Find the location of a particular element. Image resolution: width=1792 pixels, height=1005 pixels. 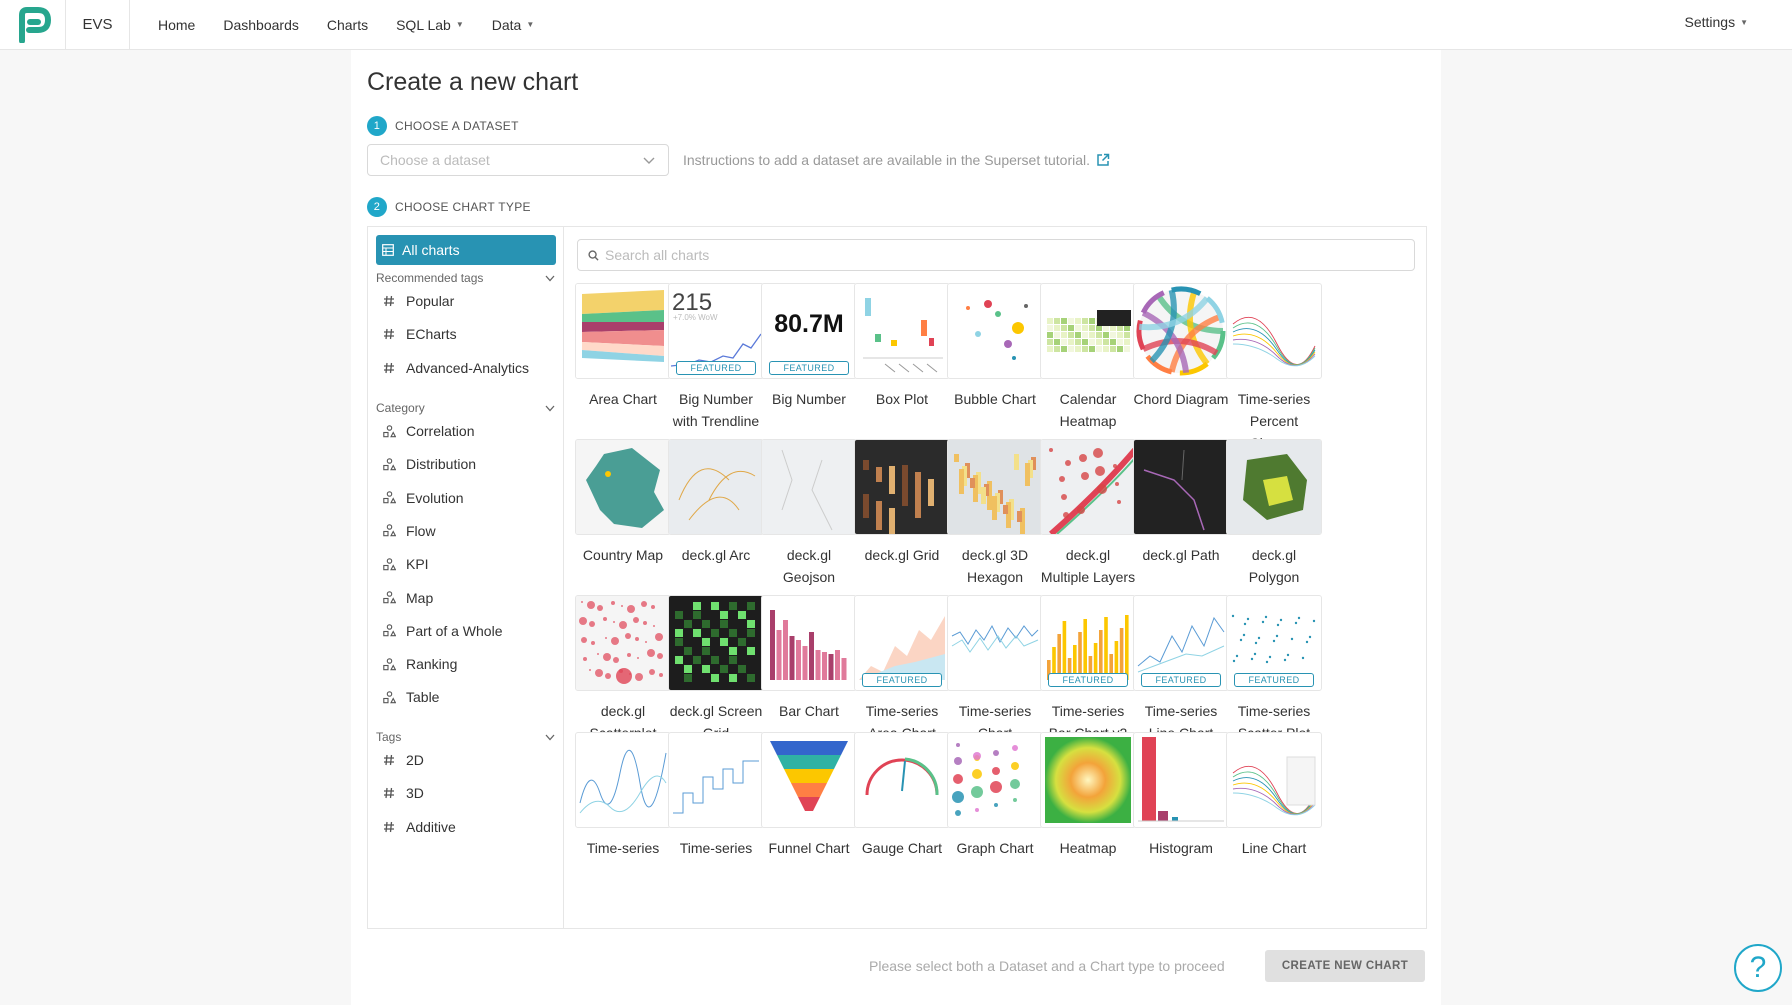

sidebar-item-part-of-a-whole: Part of a Whole is located at coordinates (442, 631).